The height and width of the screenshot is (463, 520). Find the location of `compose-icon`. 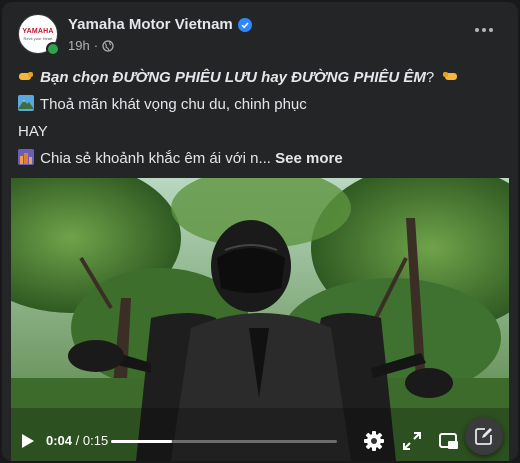

compose-icon is located at coordinates (483, 436).